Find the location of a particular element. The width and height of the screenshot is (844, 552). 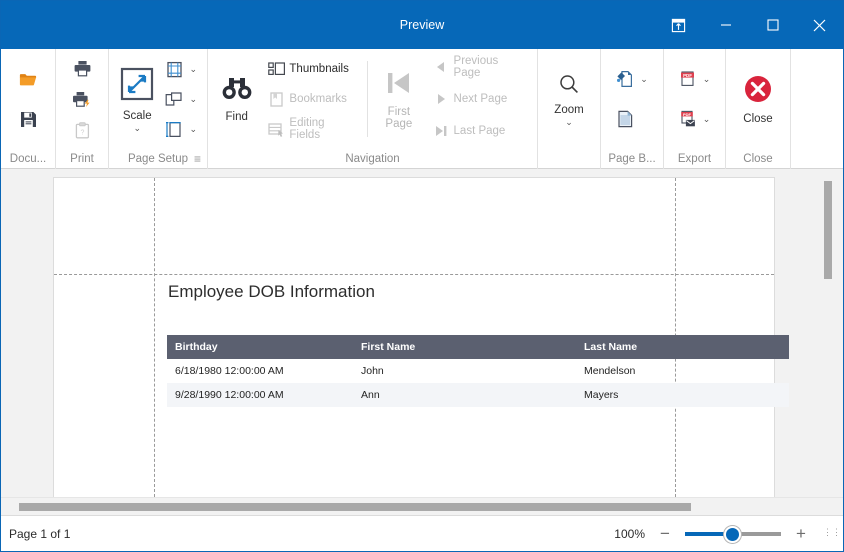

magnifier-icon is located at coordinates (569, 86).